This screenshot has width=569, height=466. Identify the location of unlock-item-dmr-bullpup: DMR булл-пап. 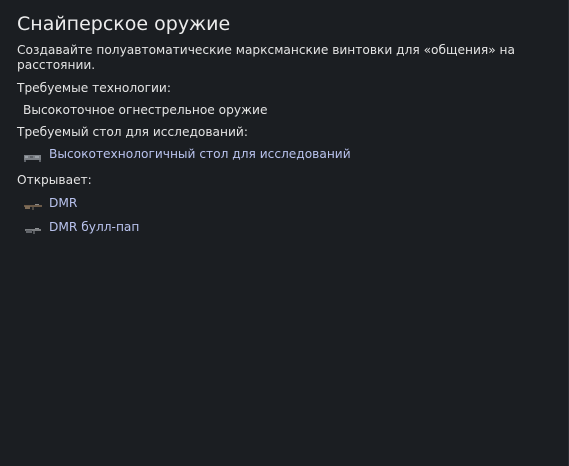
(81, 227).